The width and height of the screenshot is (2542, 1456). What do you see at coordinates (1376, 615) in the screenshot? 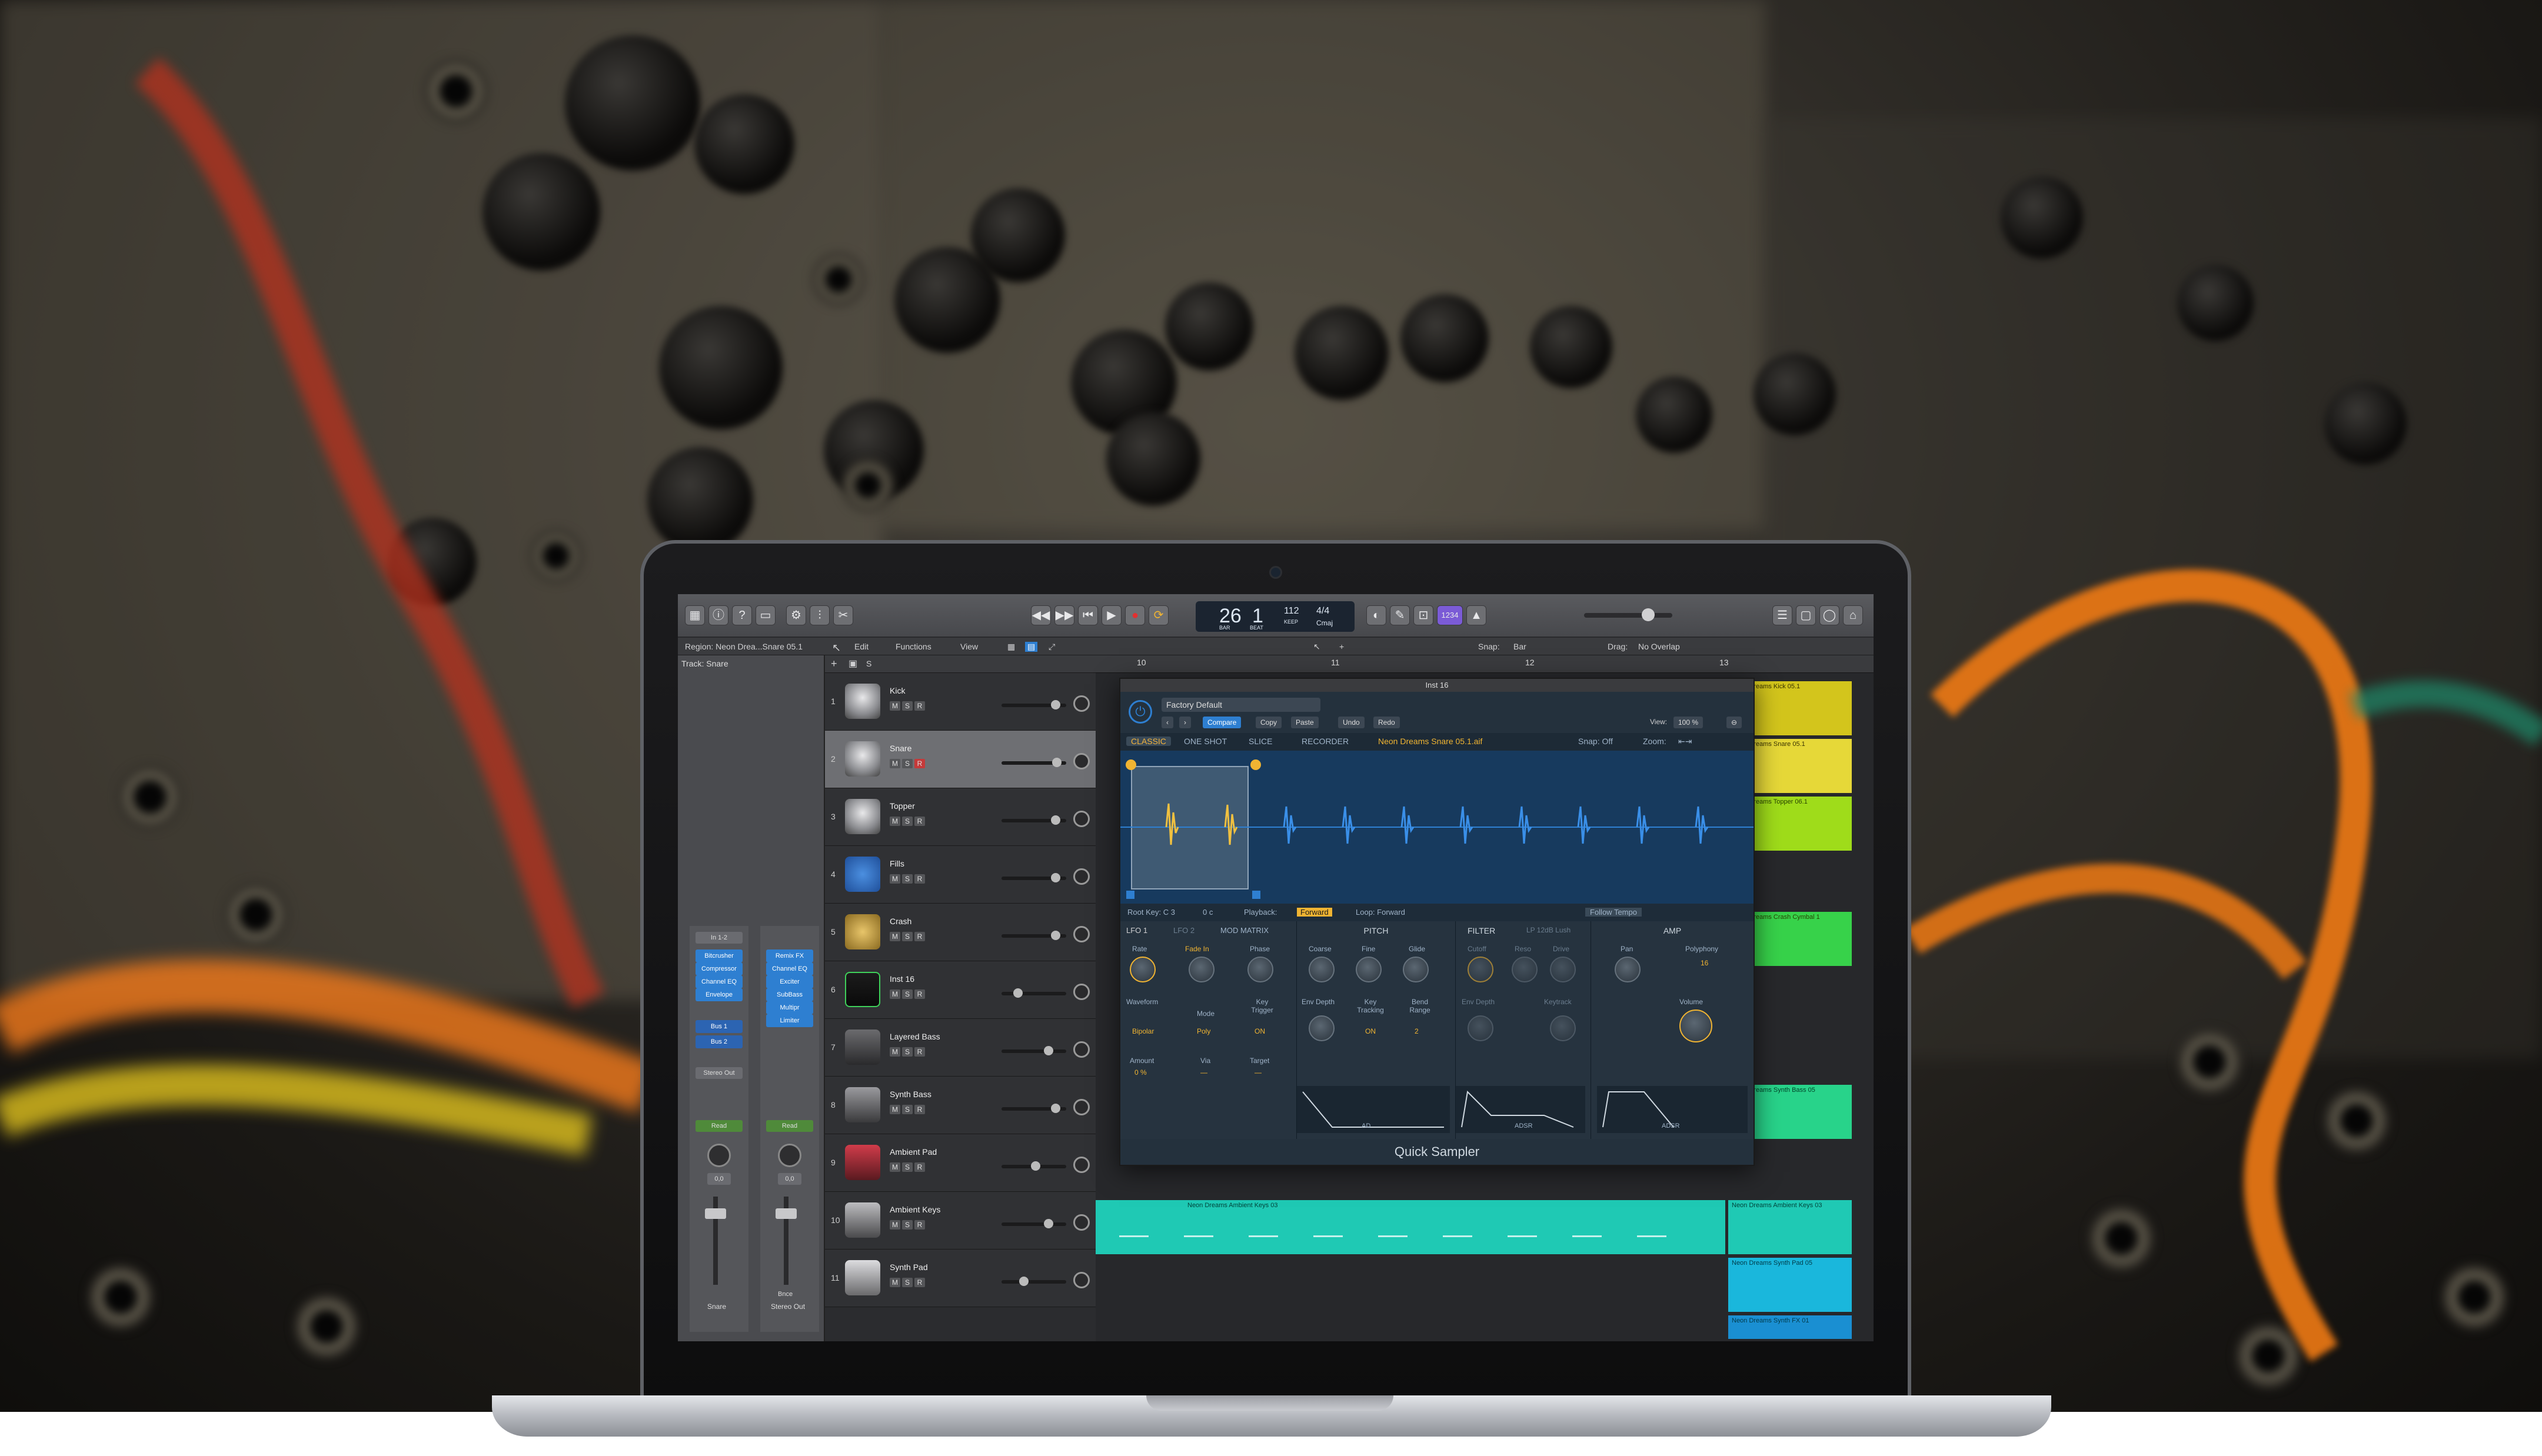
I see `tuner-icon: ◐` at bounding box center [1376, 615].